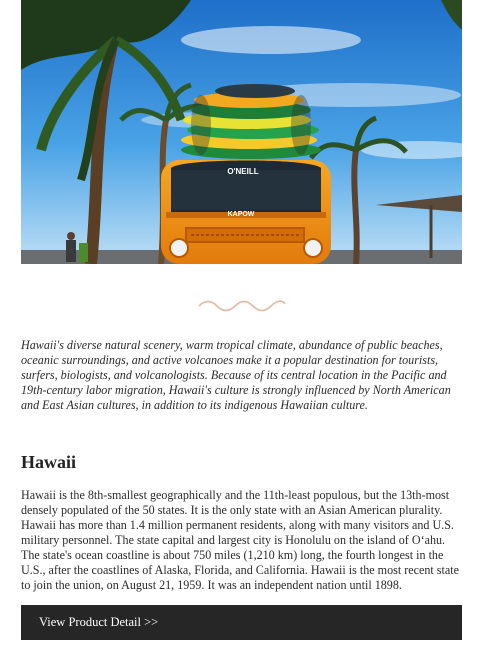 Image resolution: width=482 pixels, height=646 pixels. Describe the element at coordinates (241, 214) in the screenshot. I see `van-plate: KAPOW` at that location.